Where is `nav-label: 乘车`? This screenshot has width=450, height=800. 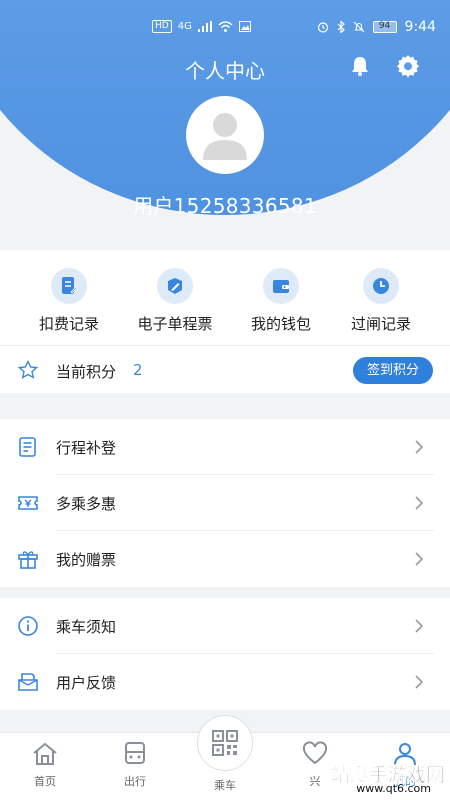
nav-label: 乘车 is located at coordinates (225, 785).